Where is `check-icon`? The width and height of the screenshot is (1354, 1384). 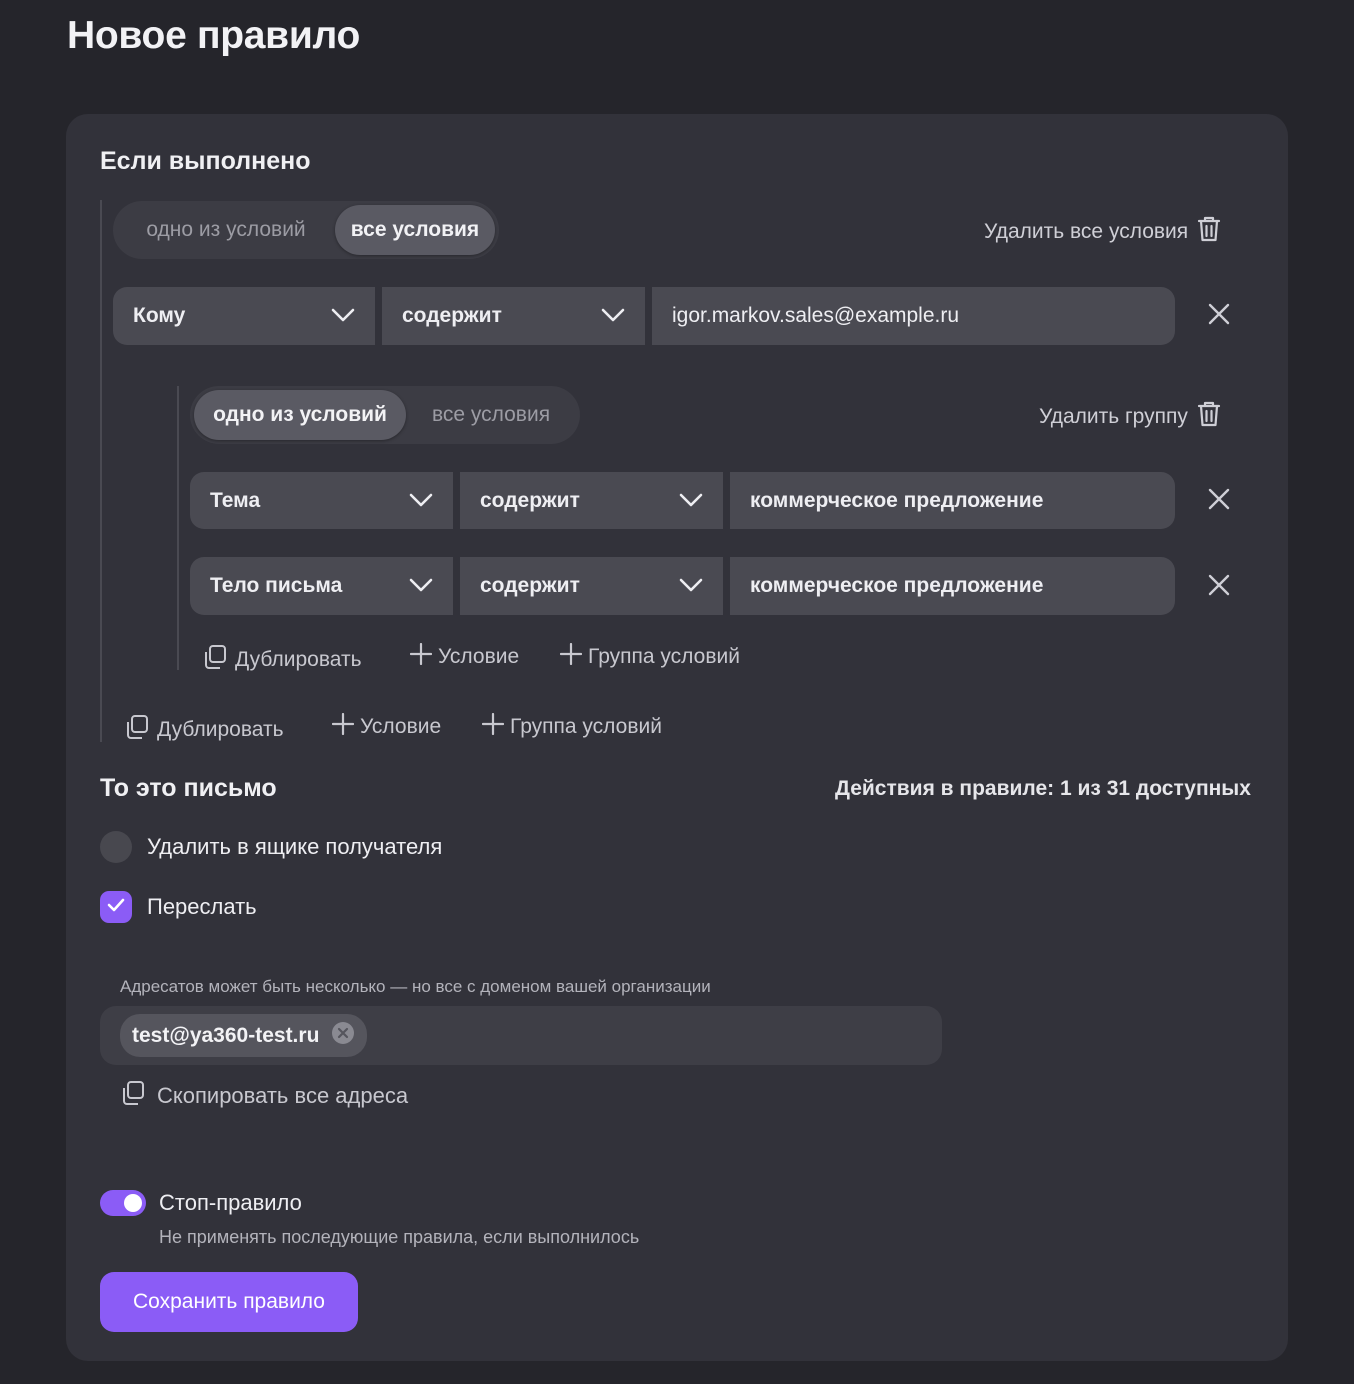
check-icon is located at coordinates (116, 907).